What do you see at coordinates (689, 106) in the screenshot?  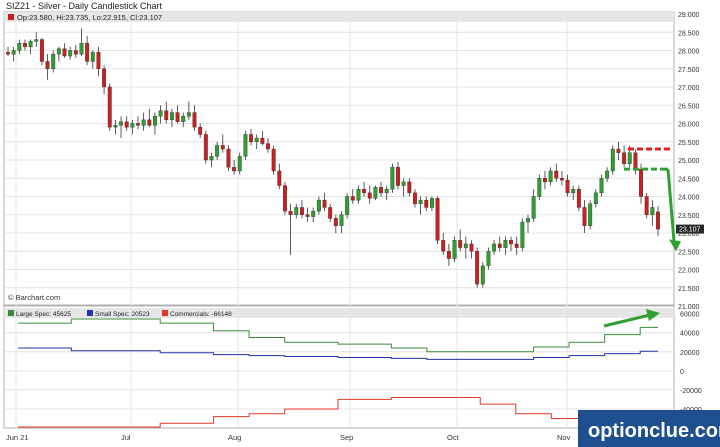 I see `price-tick-label: 26.500` at bounding box center [689, 106].